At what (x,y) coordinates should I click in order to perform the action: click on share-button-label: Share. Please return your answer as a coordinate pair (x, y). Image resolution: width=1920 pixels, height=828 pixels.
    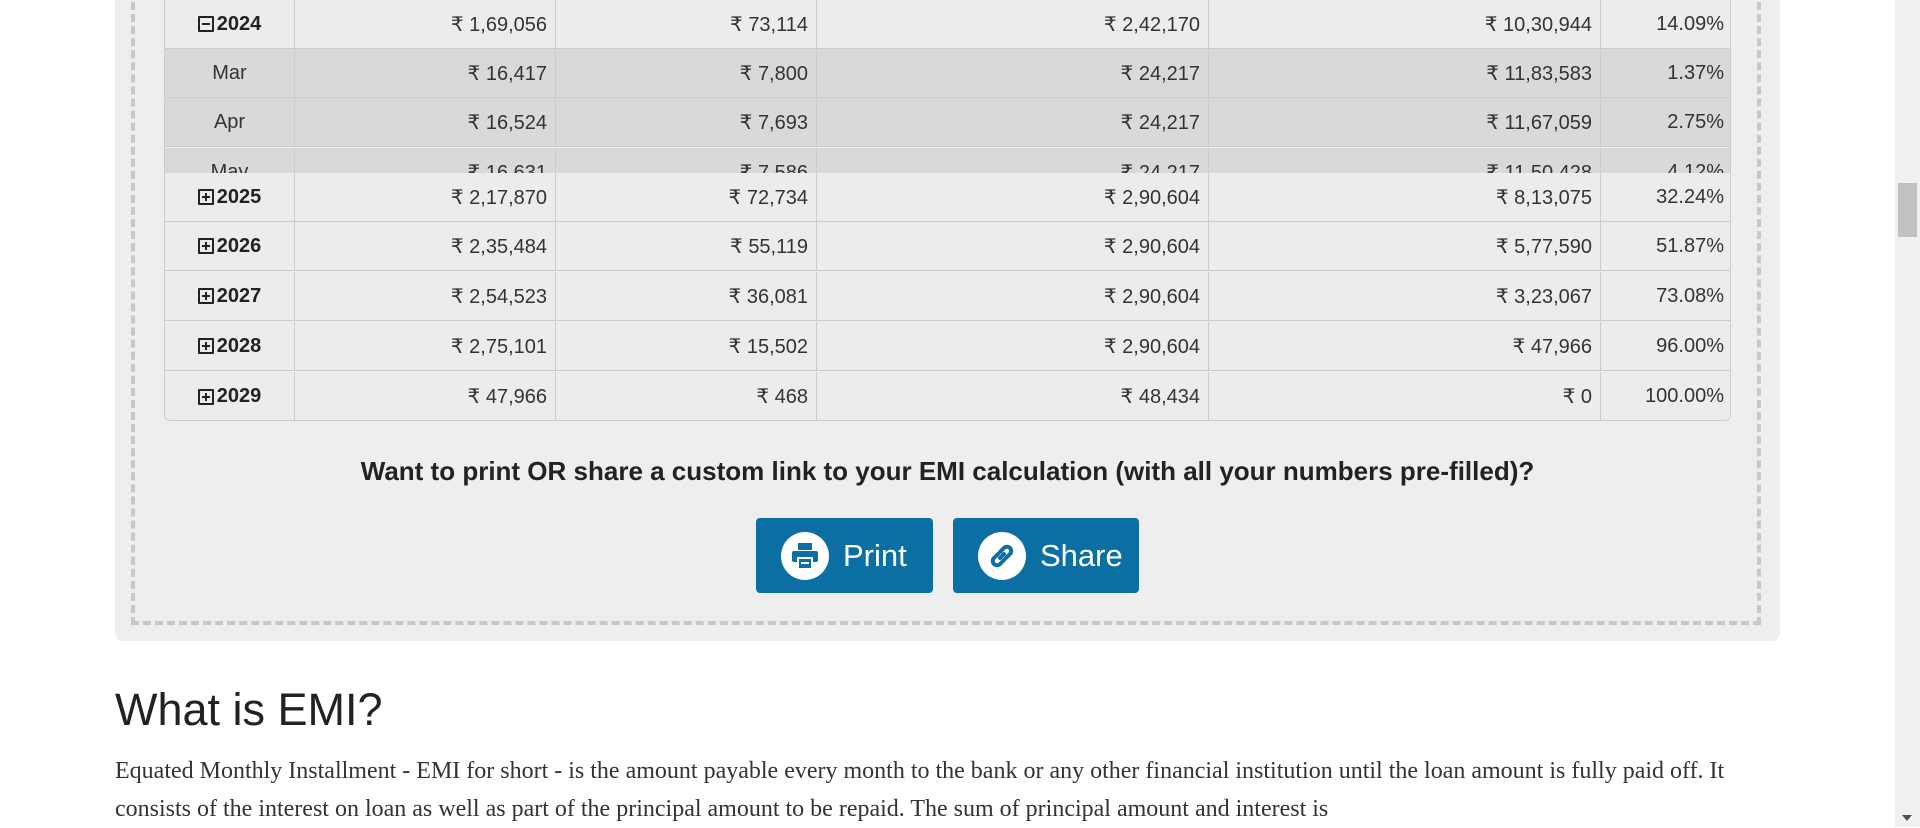
    Looking at the image, I should click on (1081, 555).